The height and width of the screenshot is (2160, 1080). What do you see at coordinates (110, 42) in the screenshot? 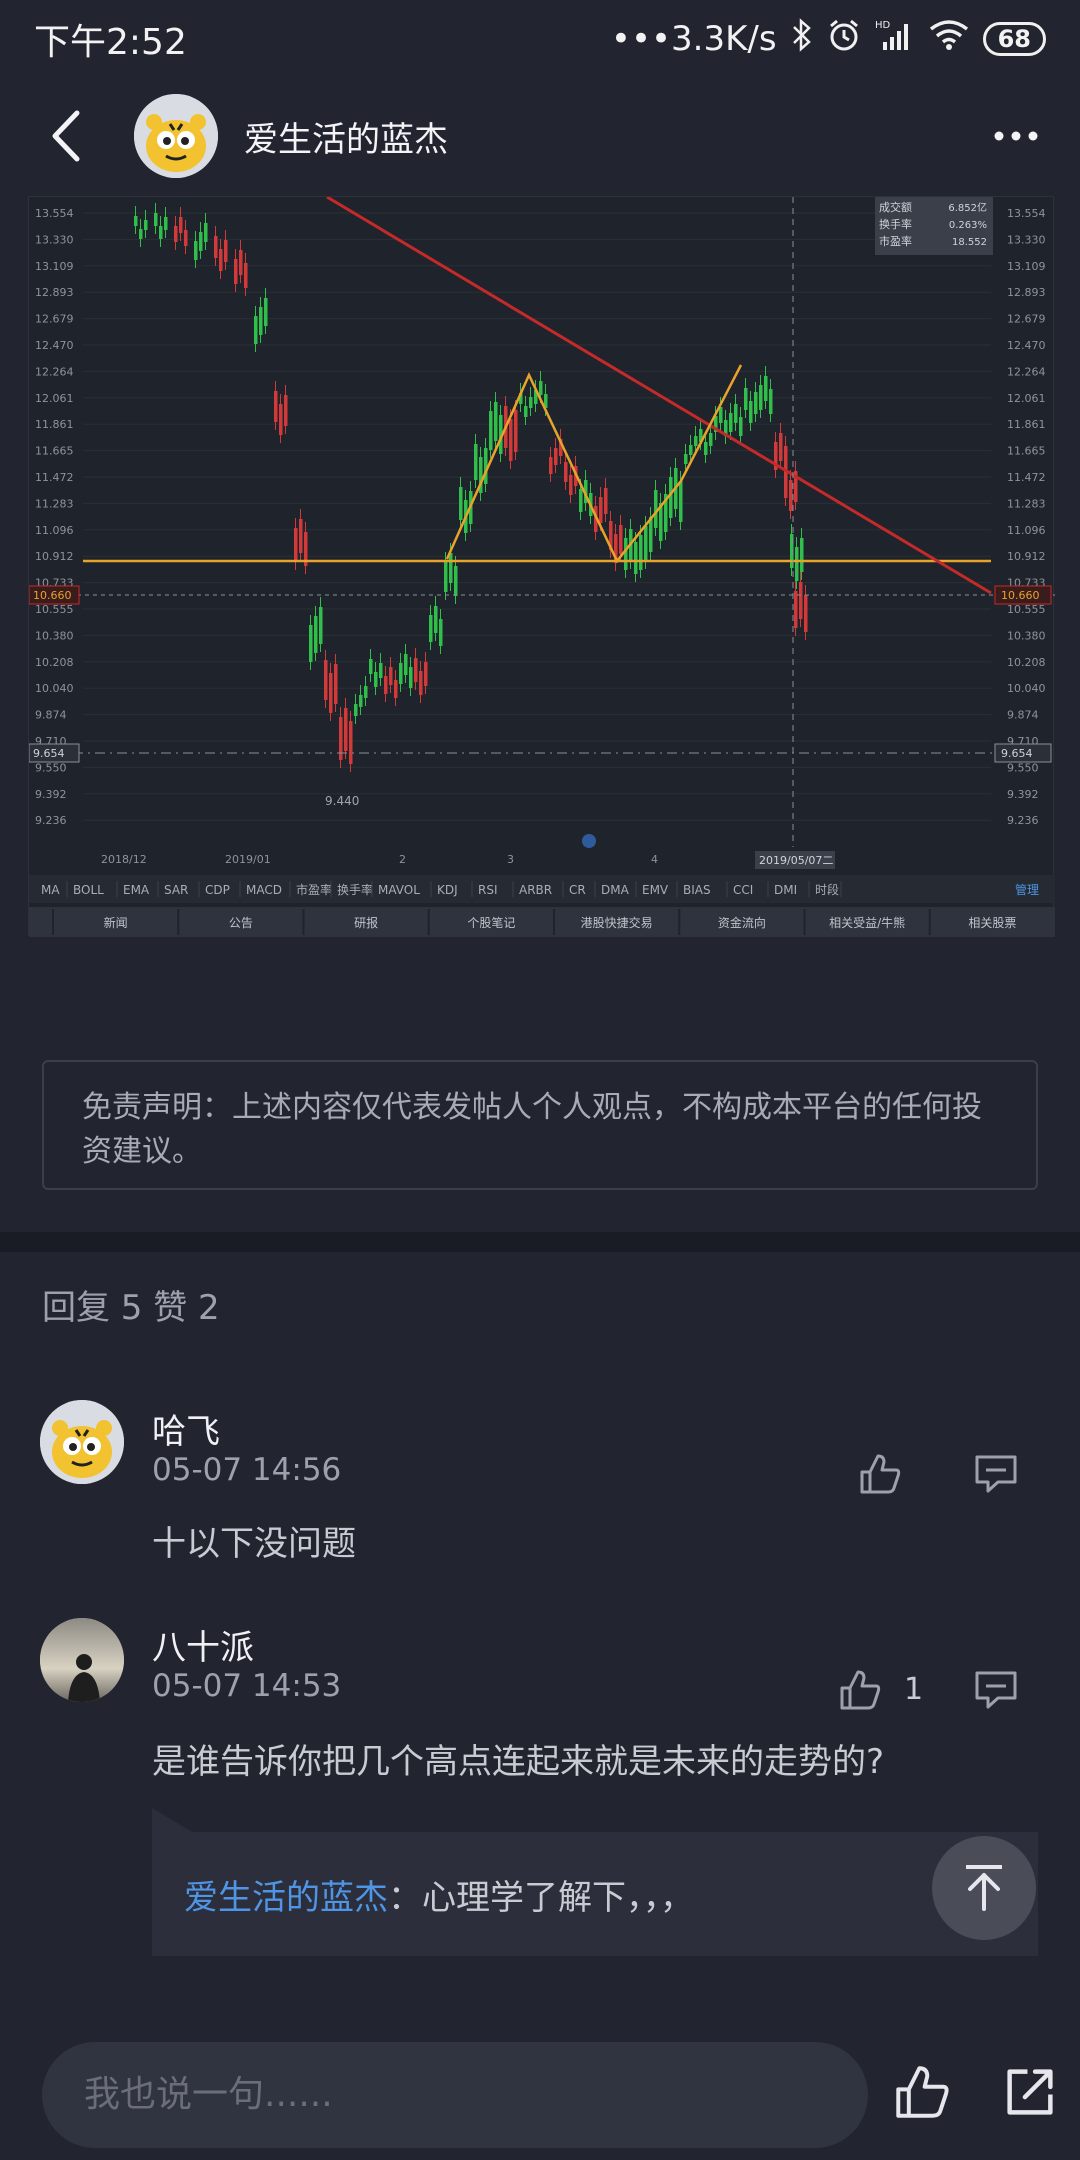
I see `status-time: 下午2:52` at bounding box center [110, 42].